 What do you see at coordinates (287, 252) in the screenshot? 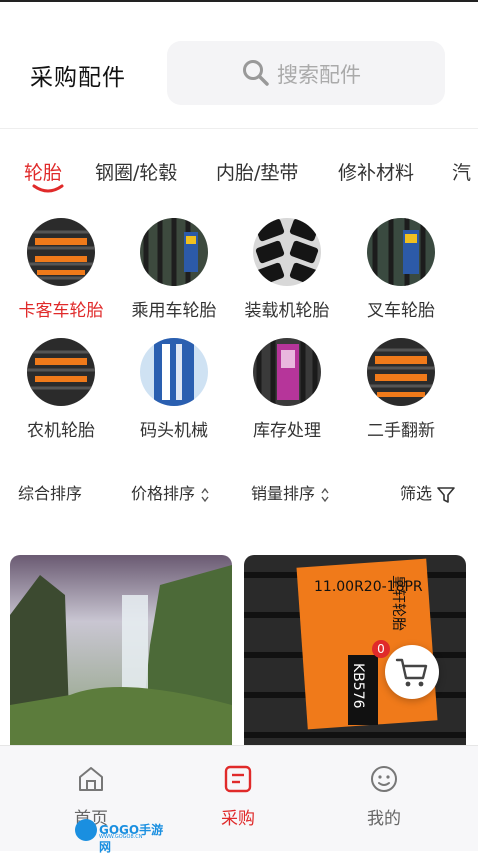
I see `loader-tire-image` at bounding box center [287, 252].